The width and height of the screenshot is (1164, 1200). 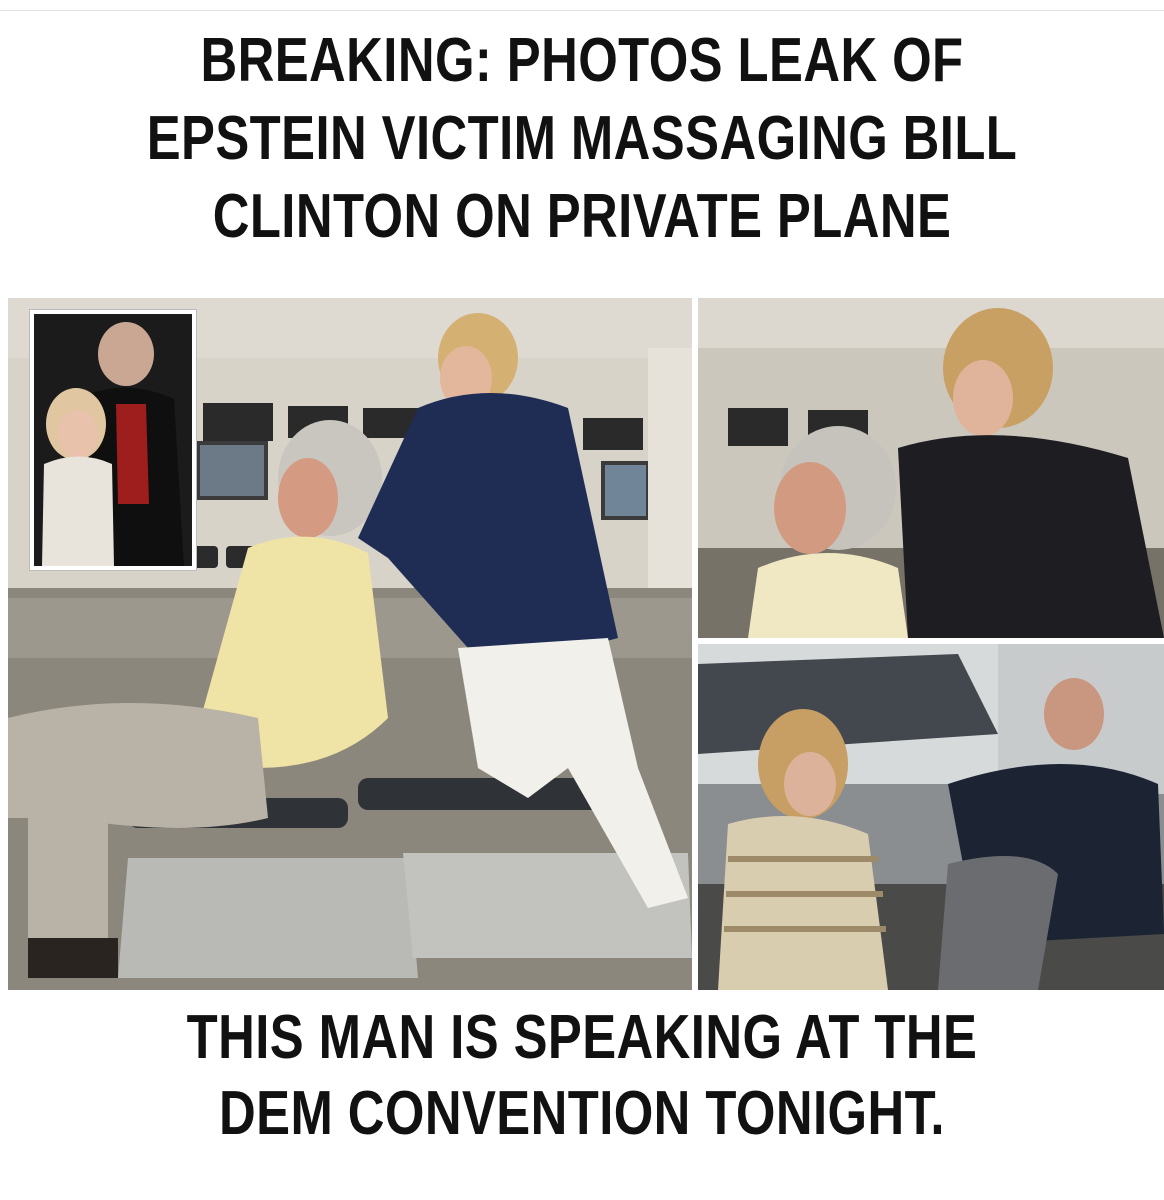 What do you see at coordinates (582, 60) in the screenshot?
I see `headline-line-1: BREAKING: PHOTOS LEAK OF` at bounding box center [582, 60].